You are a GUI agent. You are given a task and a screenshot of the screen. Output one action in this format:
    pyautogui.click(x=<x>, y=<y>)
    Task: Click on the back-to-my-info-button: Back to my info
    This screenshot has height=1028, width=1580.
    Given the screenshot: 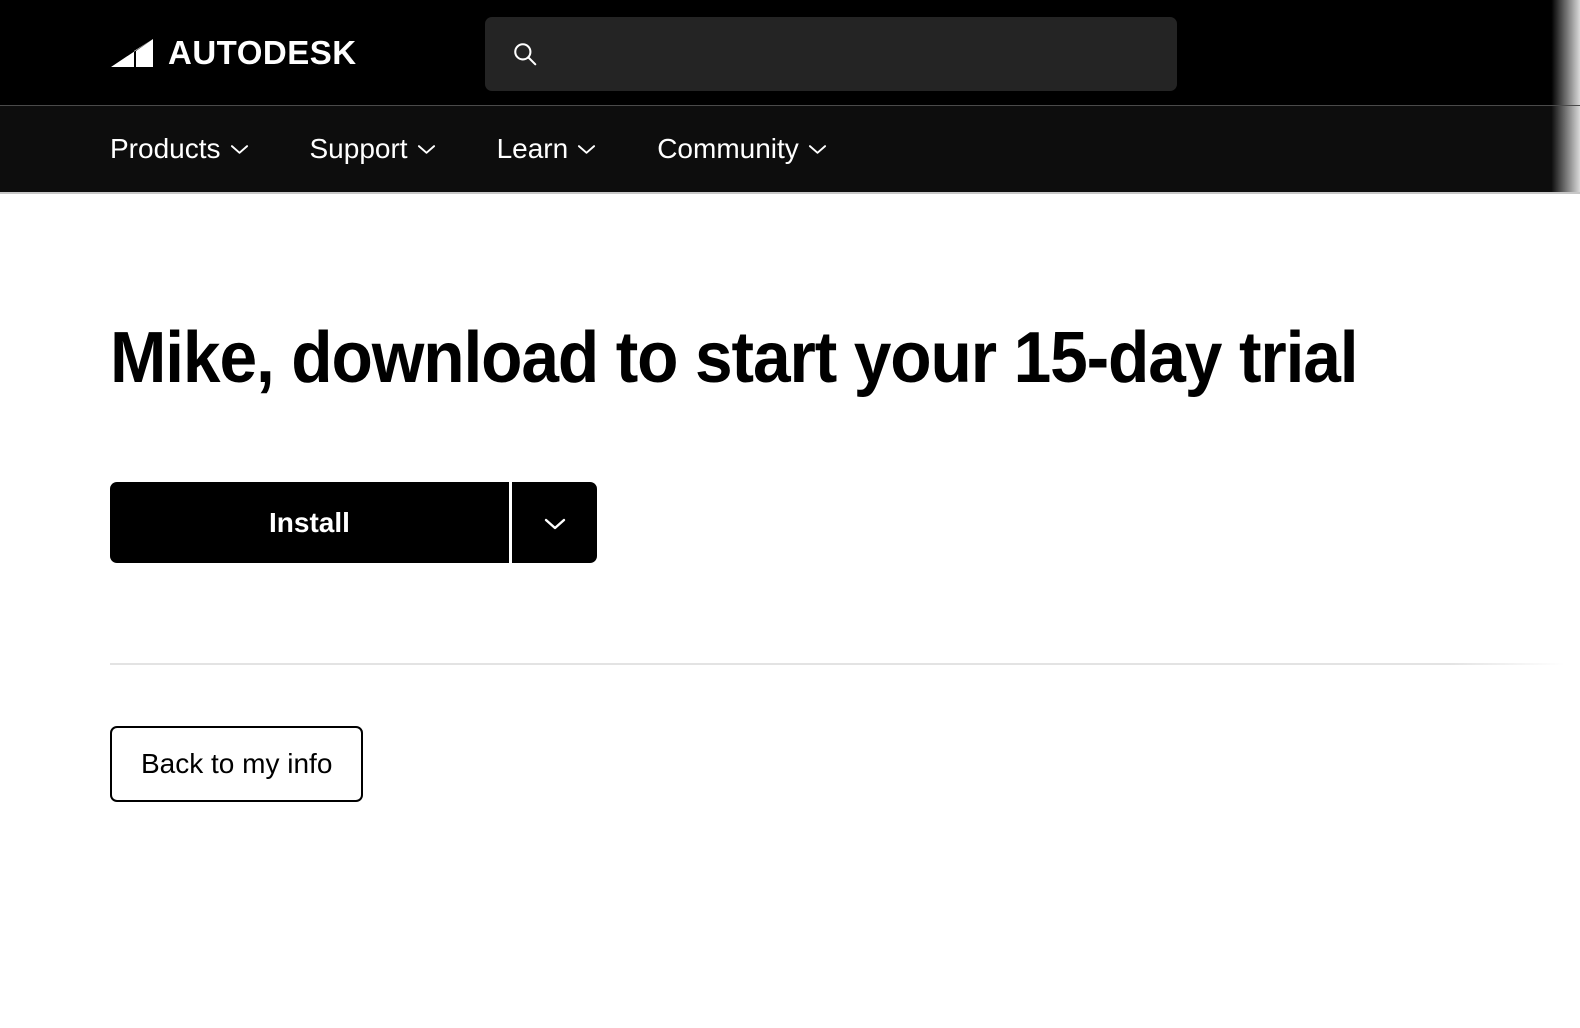 What is the action you would take?
    pyautogui.click(x=237, y=764)
    